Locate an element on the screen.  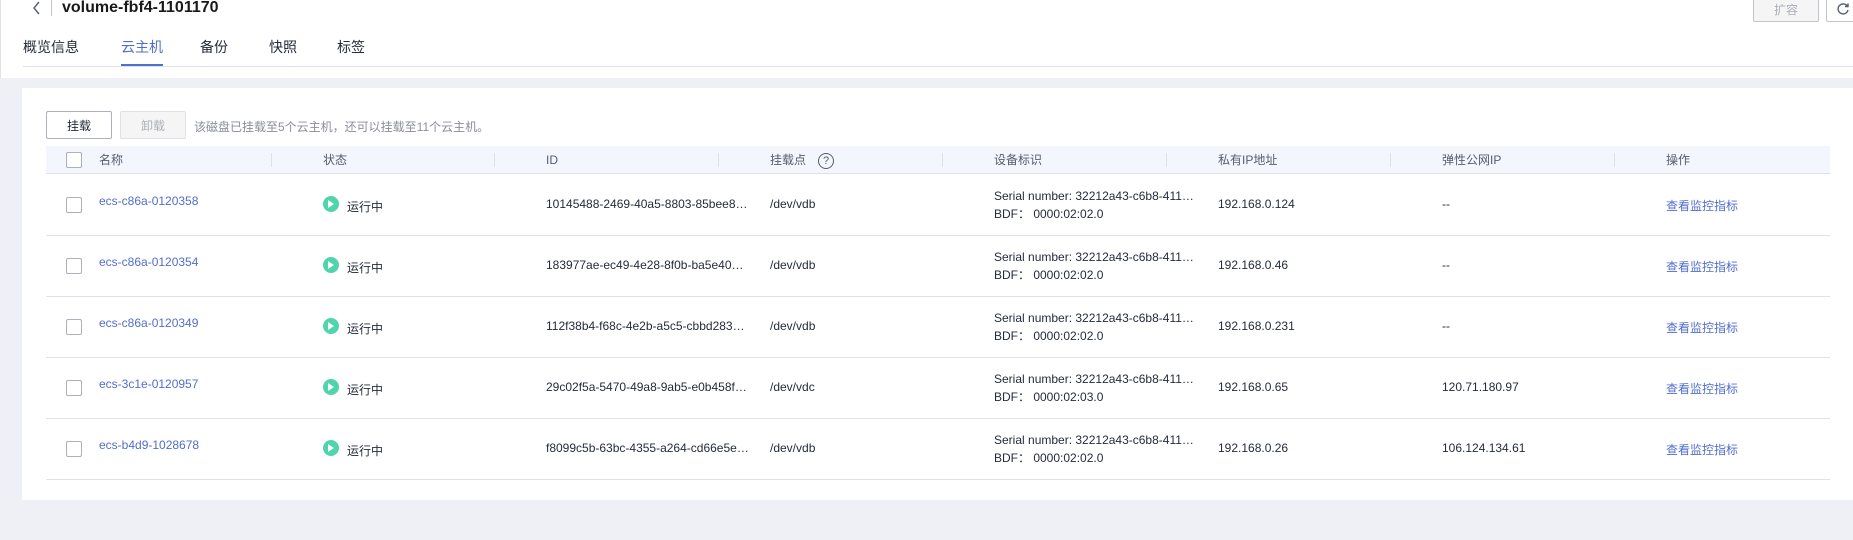
select-all-checkbox is located at coordinates (74, 160).